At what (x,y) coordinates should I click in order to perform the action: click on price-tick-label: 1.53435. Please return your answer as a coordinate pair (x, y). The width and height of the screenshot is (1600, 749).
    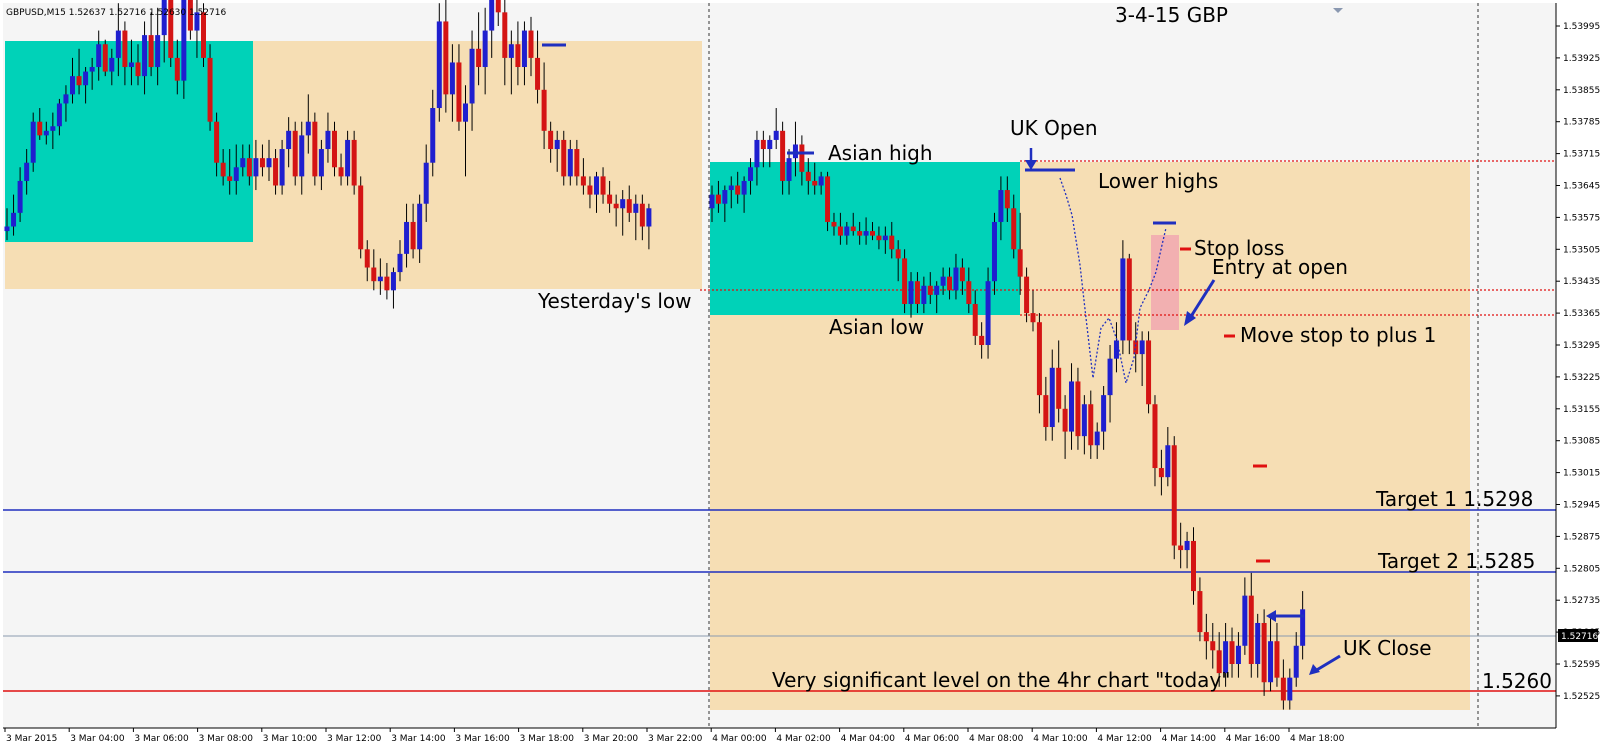
    Looking at the image, I should click on (1581, 282).